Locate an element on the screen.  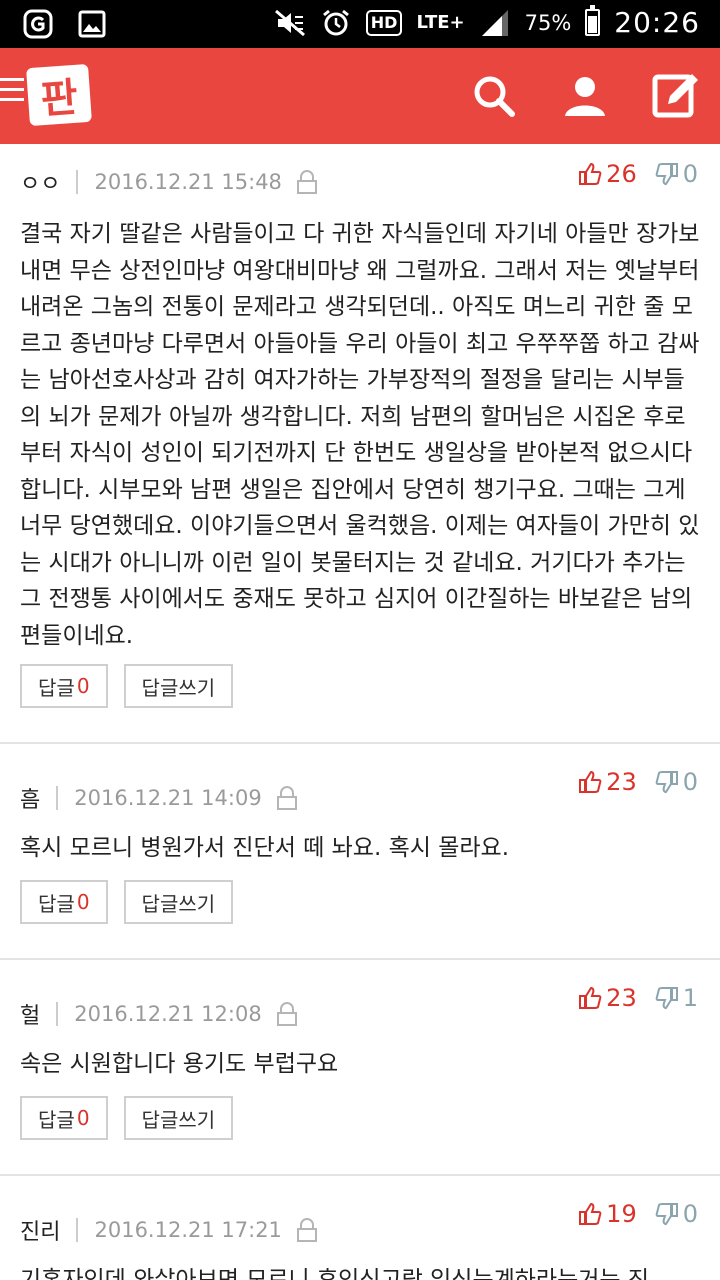
alarm-icon is located at coordinates (336, 23).